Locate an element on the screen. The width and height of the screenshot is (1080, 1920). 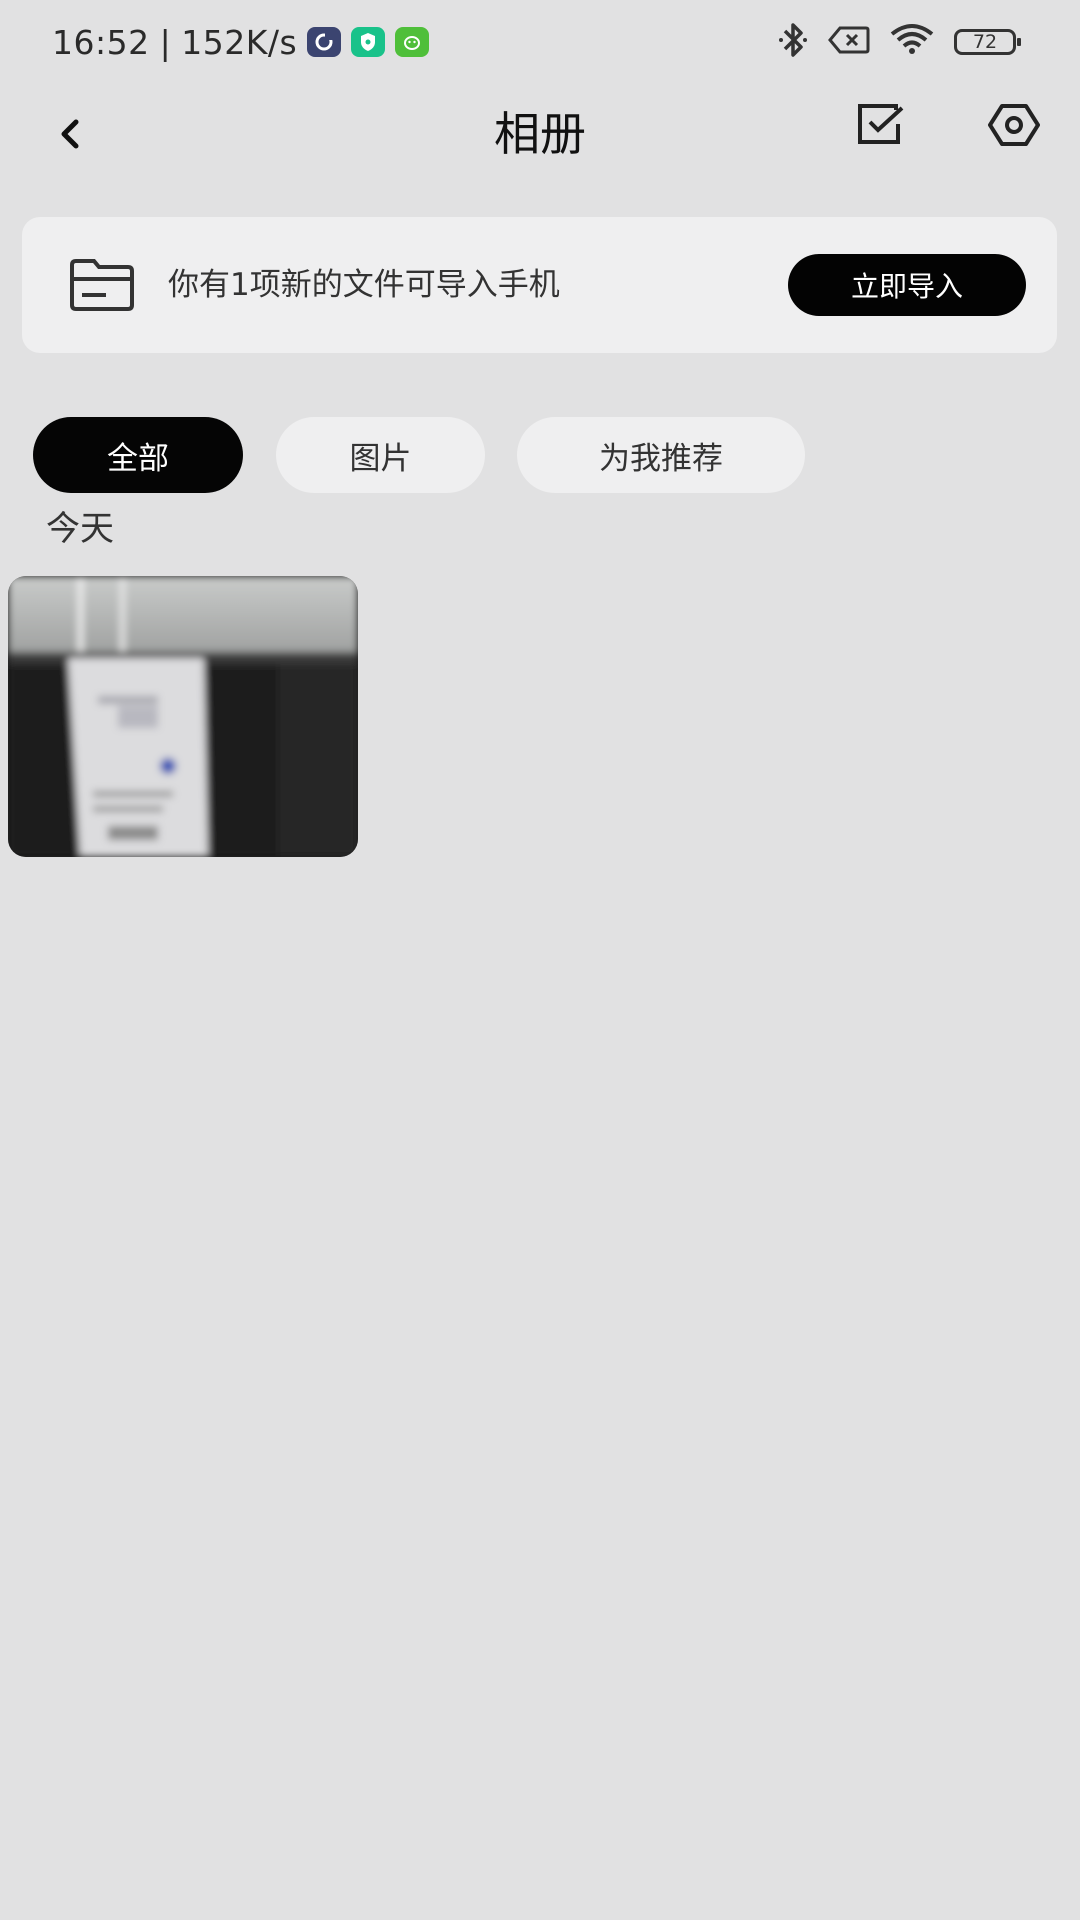
app-sync-icon is located at coordinates (324, 42).